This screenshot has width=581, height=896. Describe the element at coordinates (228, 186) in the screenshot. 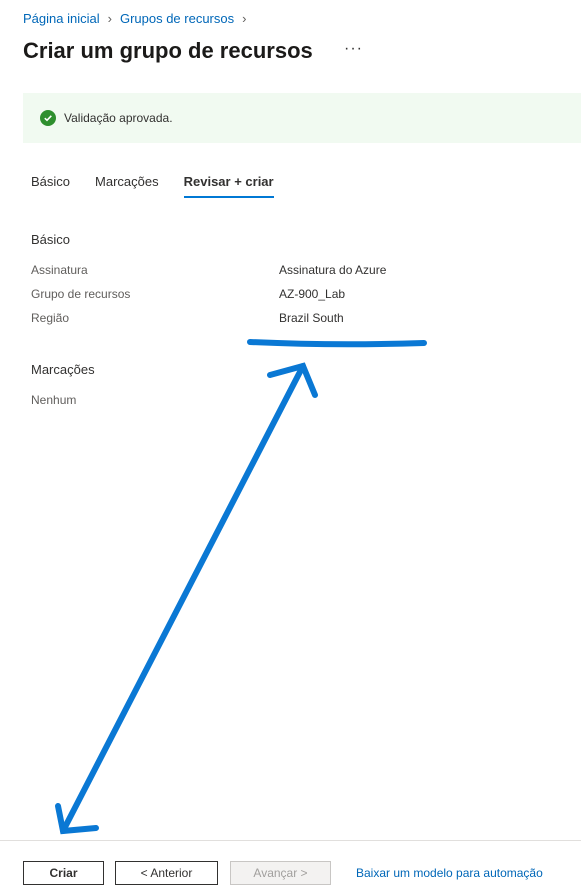

I see `tab-review-create: Revisar + criar` at that location.